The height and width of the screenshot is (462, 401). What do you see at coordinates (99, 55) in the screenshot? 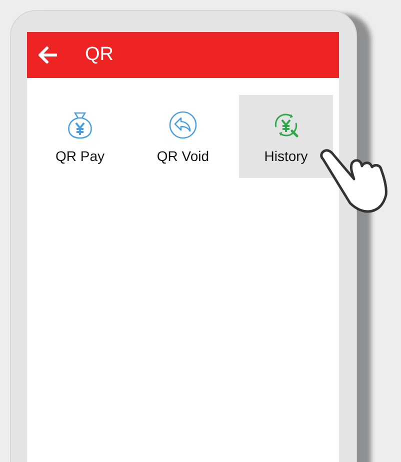
I see `screen-title: QR` at bounding box center [99, 55].